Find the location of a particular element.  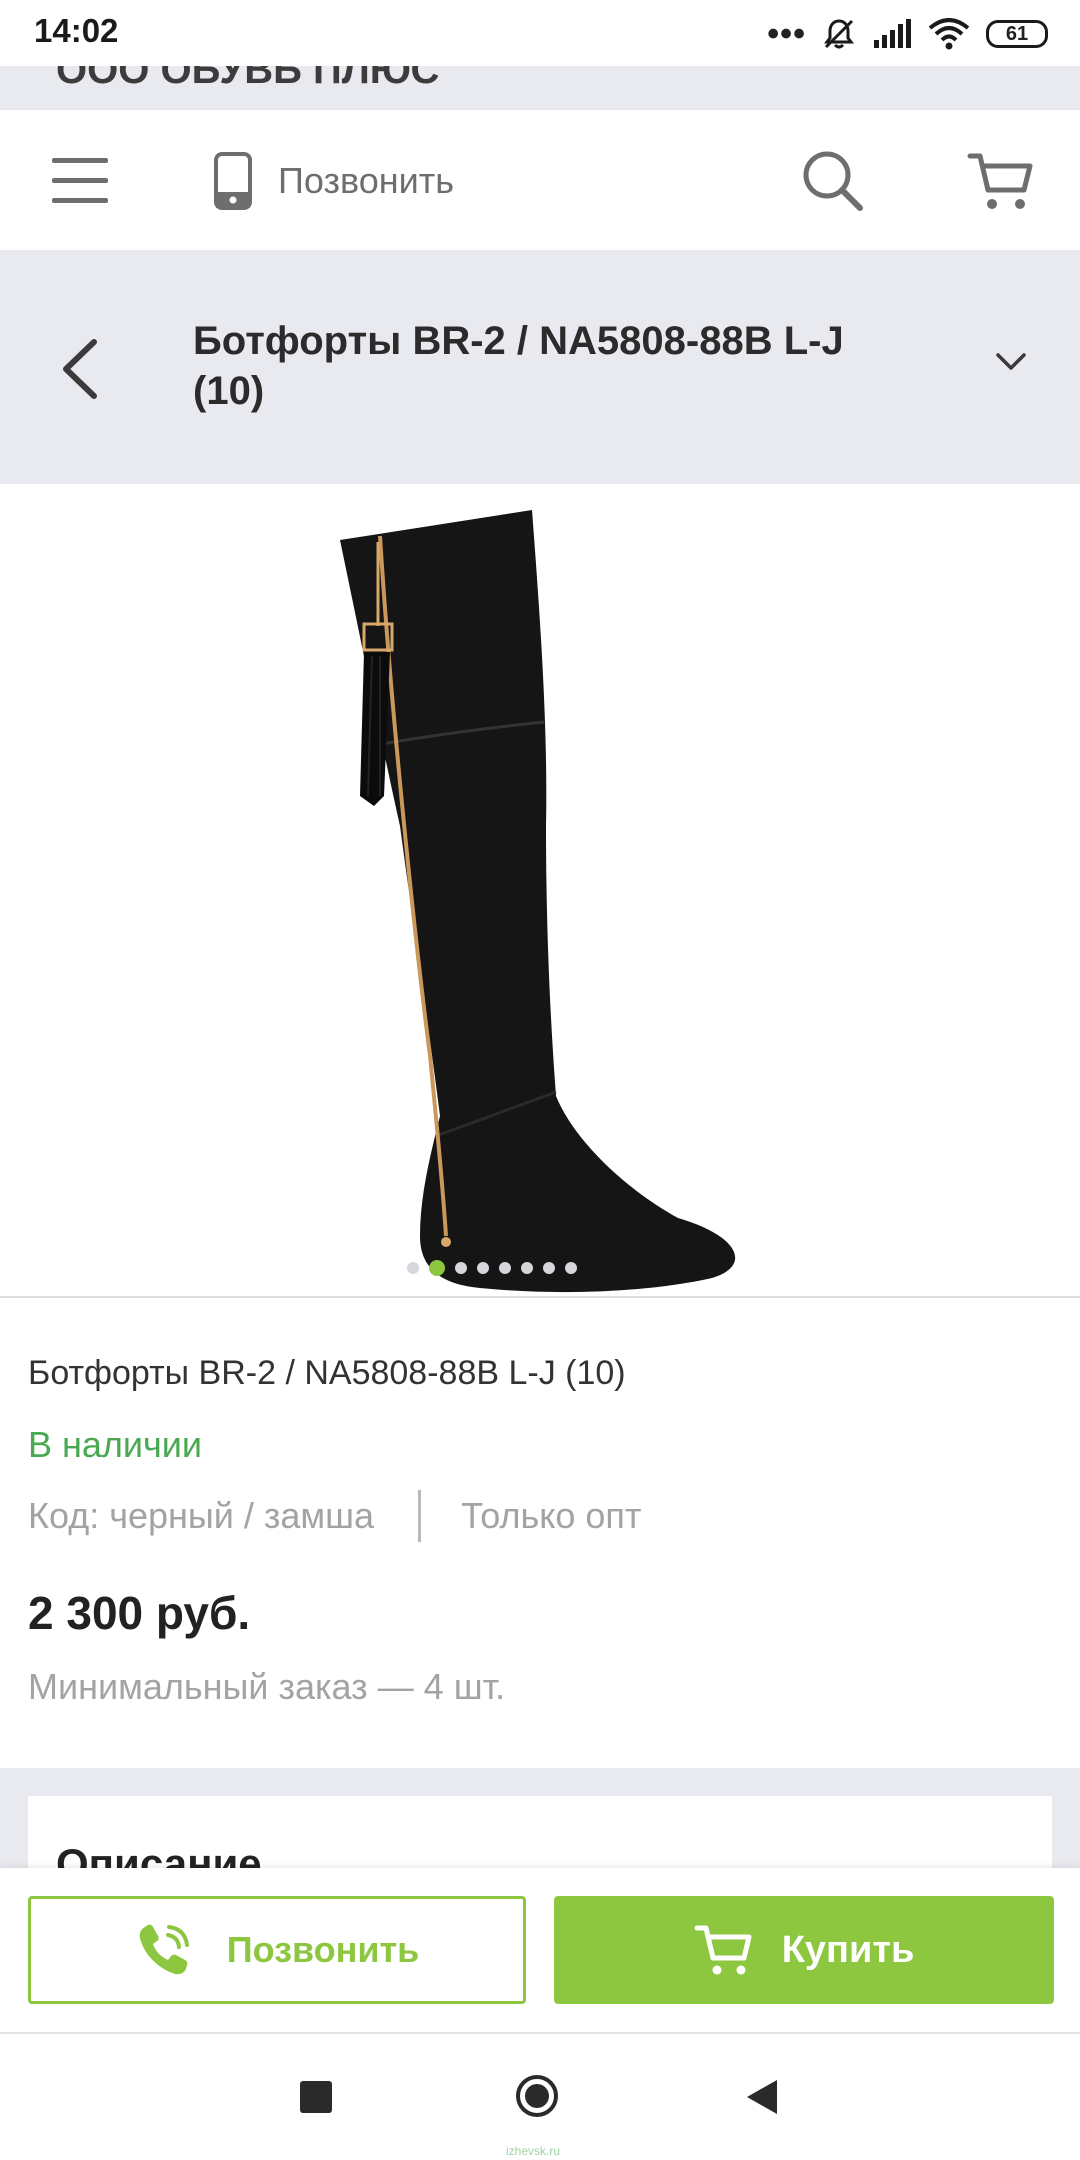

product-code-row: Код: черный / замша Только опт is located at coordinates (334, 1516).